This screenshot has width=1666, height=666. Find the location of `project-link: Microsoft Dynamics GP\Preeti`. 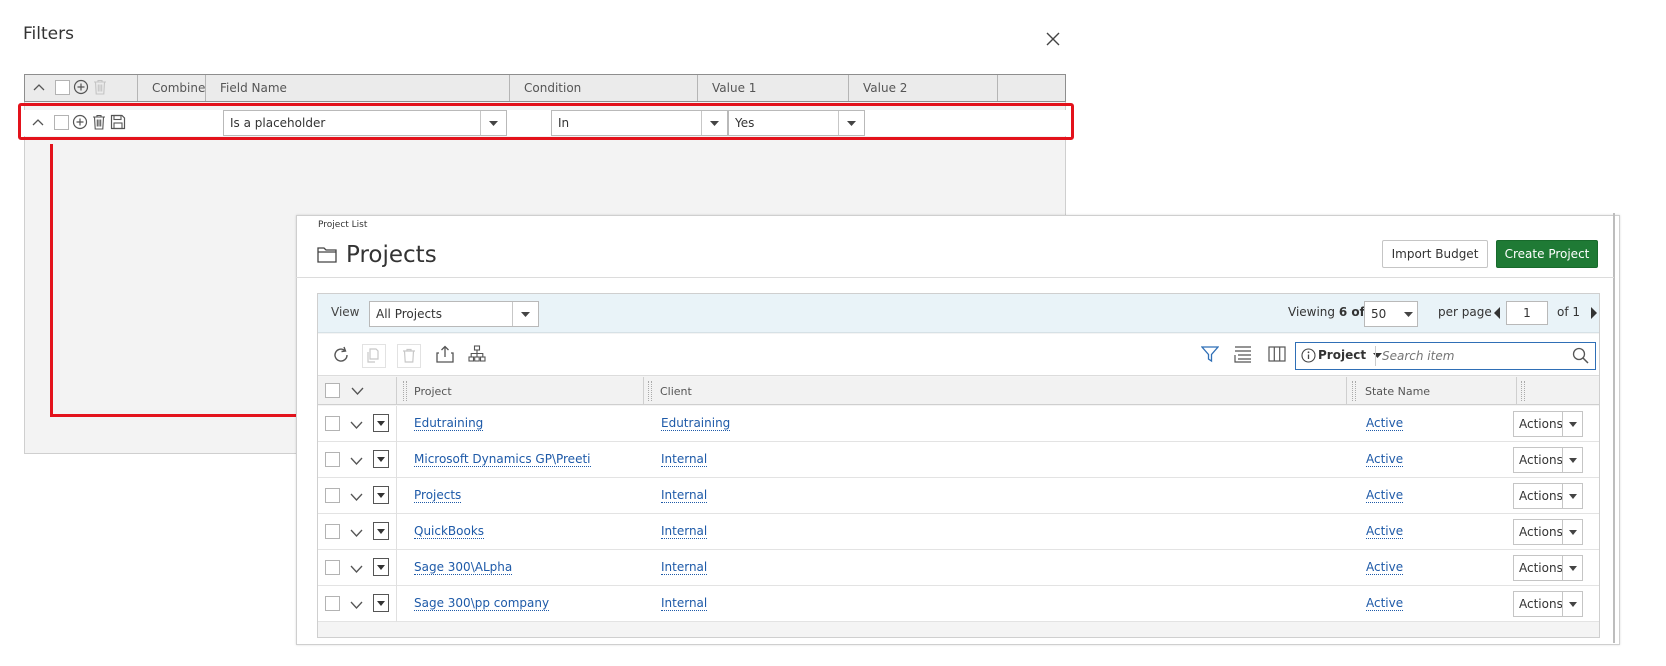

project-link: Microsoft Dynamics GP\Preeti is located at coordinates (502, 459).